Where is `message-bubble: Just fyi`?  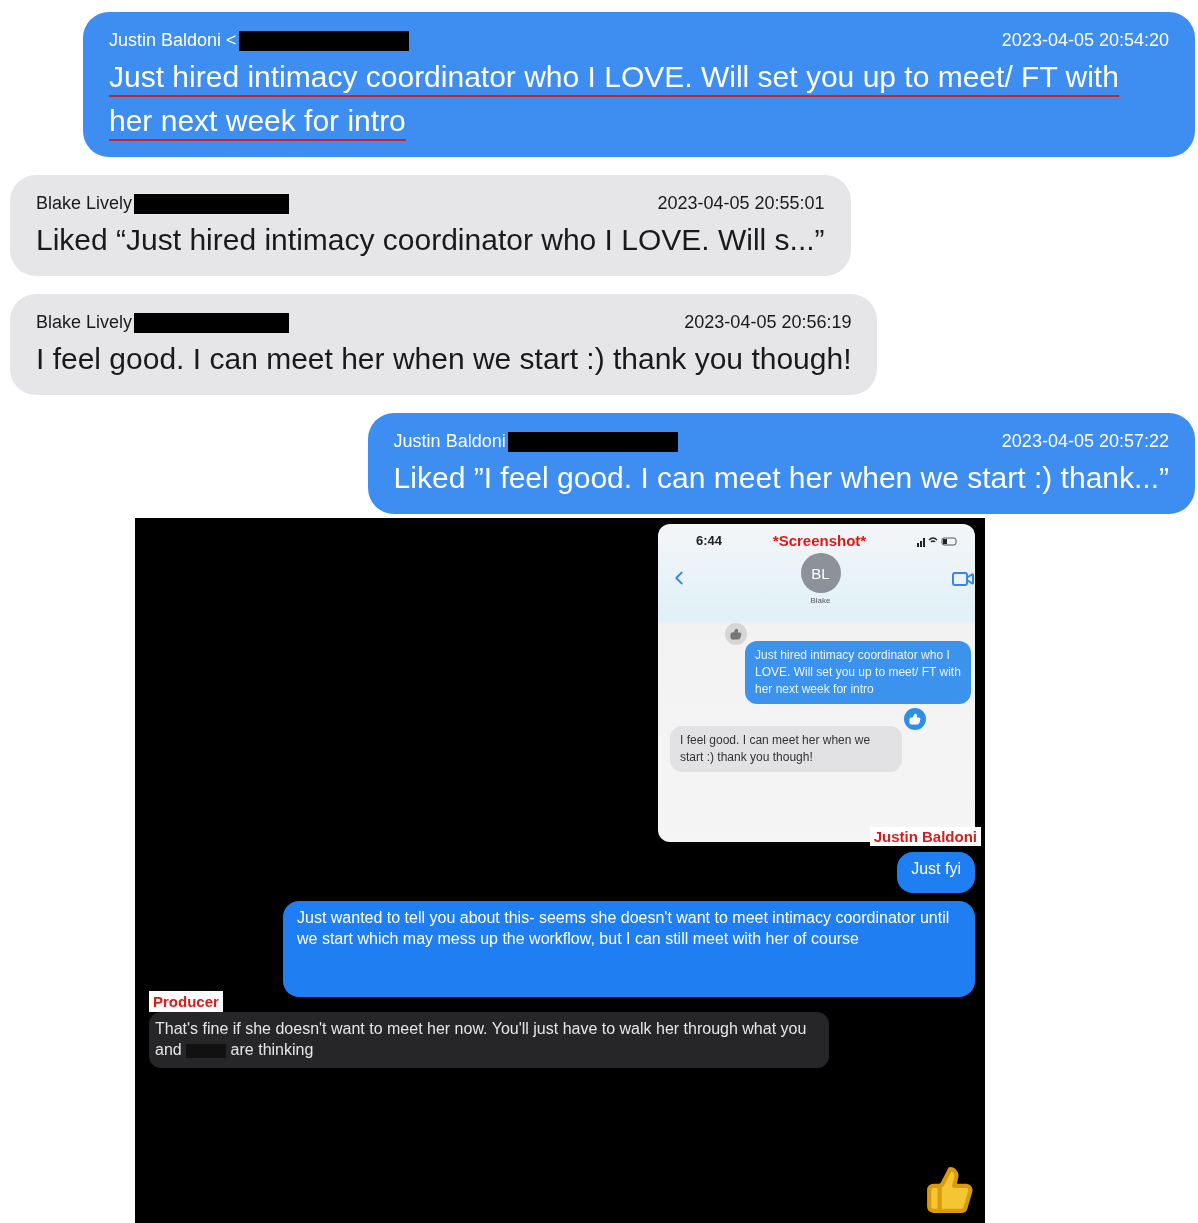 message-bubble: Just fyi is located at coordinates (936, 872).